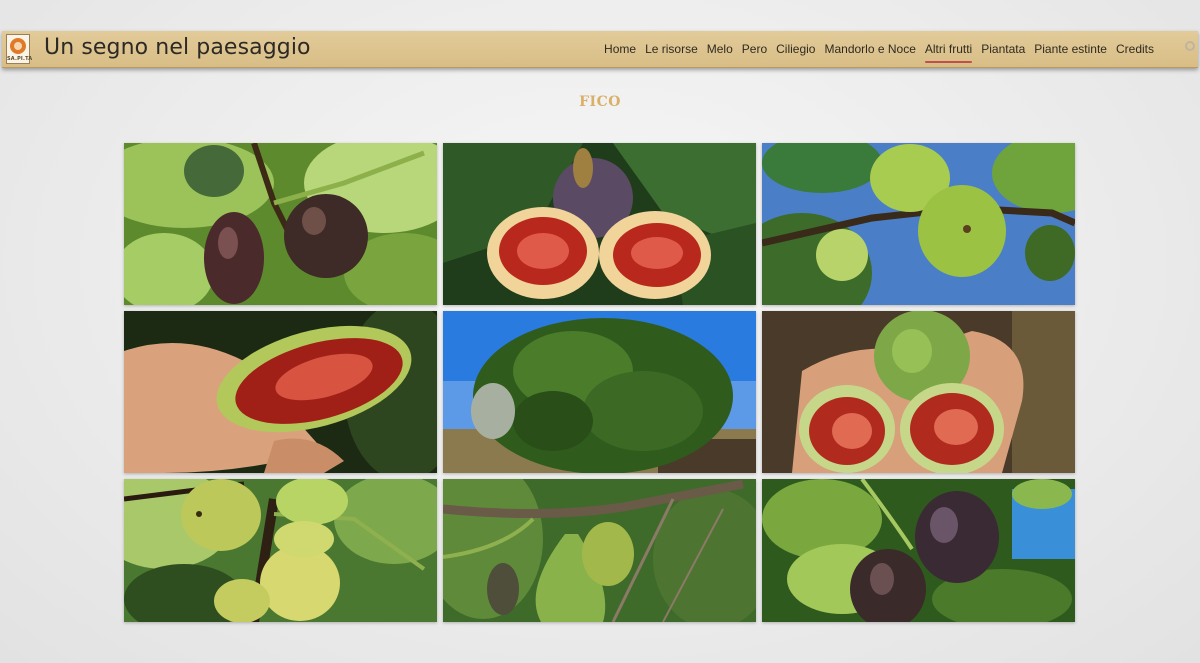 The height and width of the screenshot is (663, 1200). What do you see at coordinates (869, 49) in the screenshot?
I see `nav-item-mandorlo-e-noce: Mandorlo e Noce` at bounding box center [869, 49].